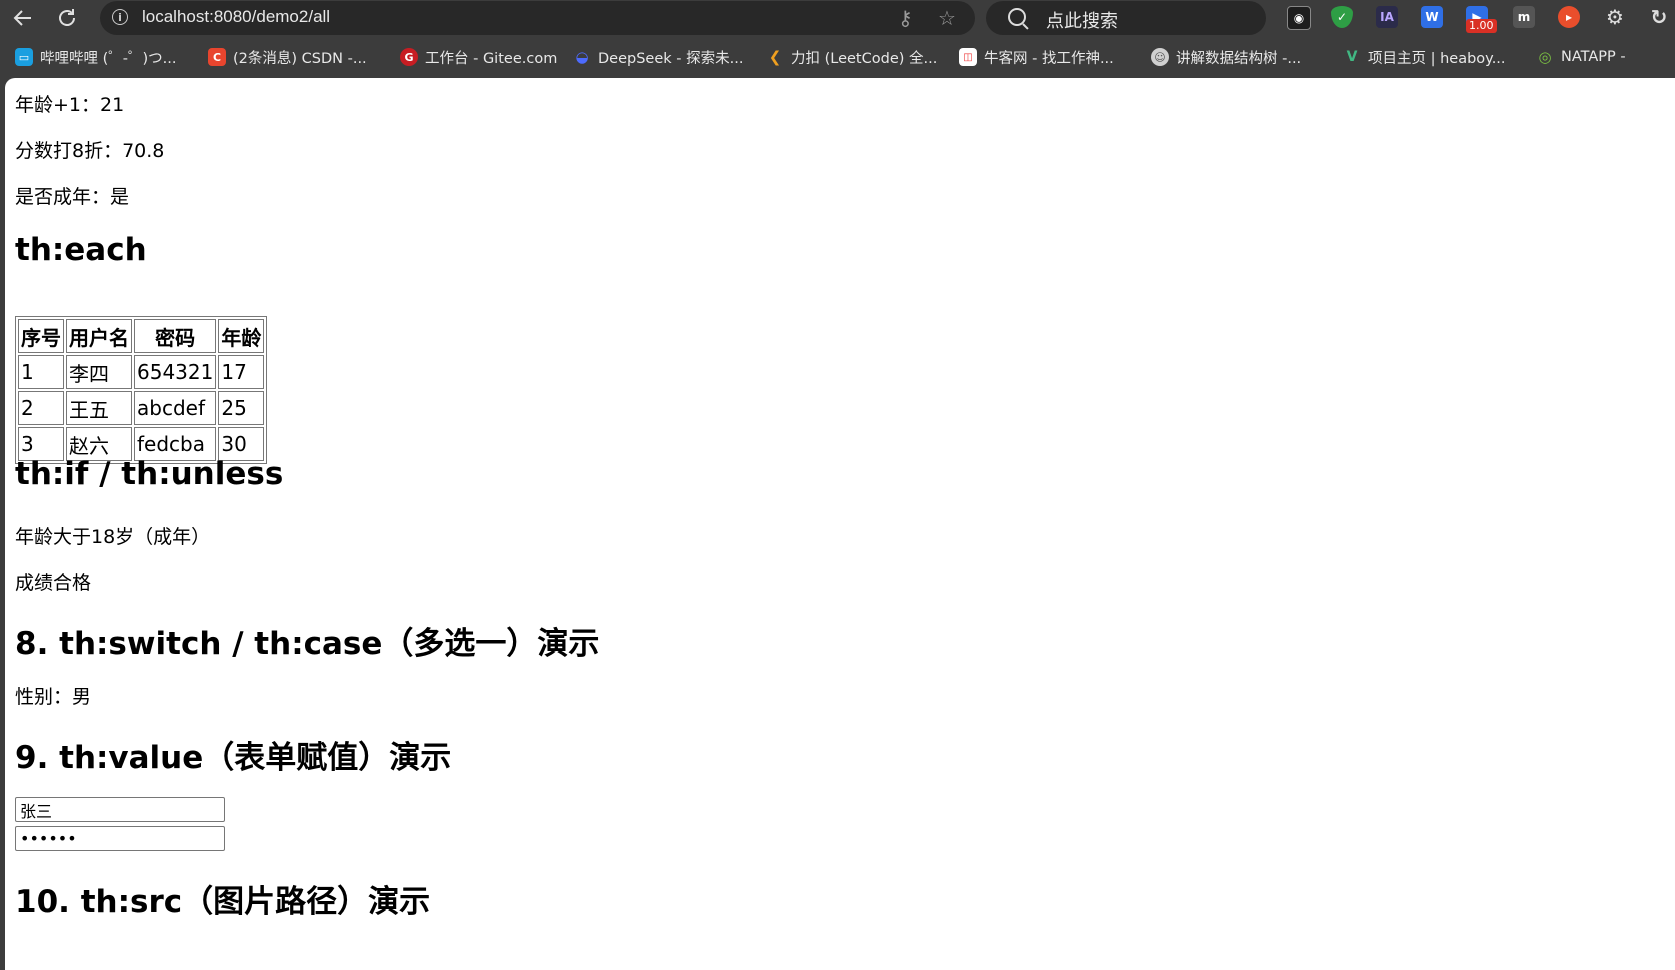  I want to click on table-cell: 17, so click(241, 372).